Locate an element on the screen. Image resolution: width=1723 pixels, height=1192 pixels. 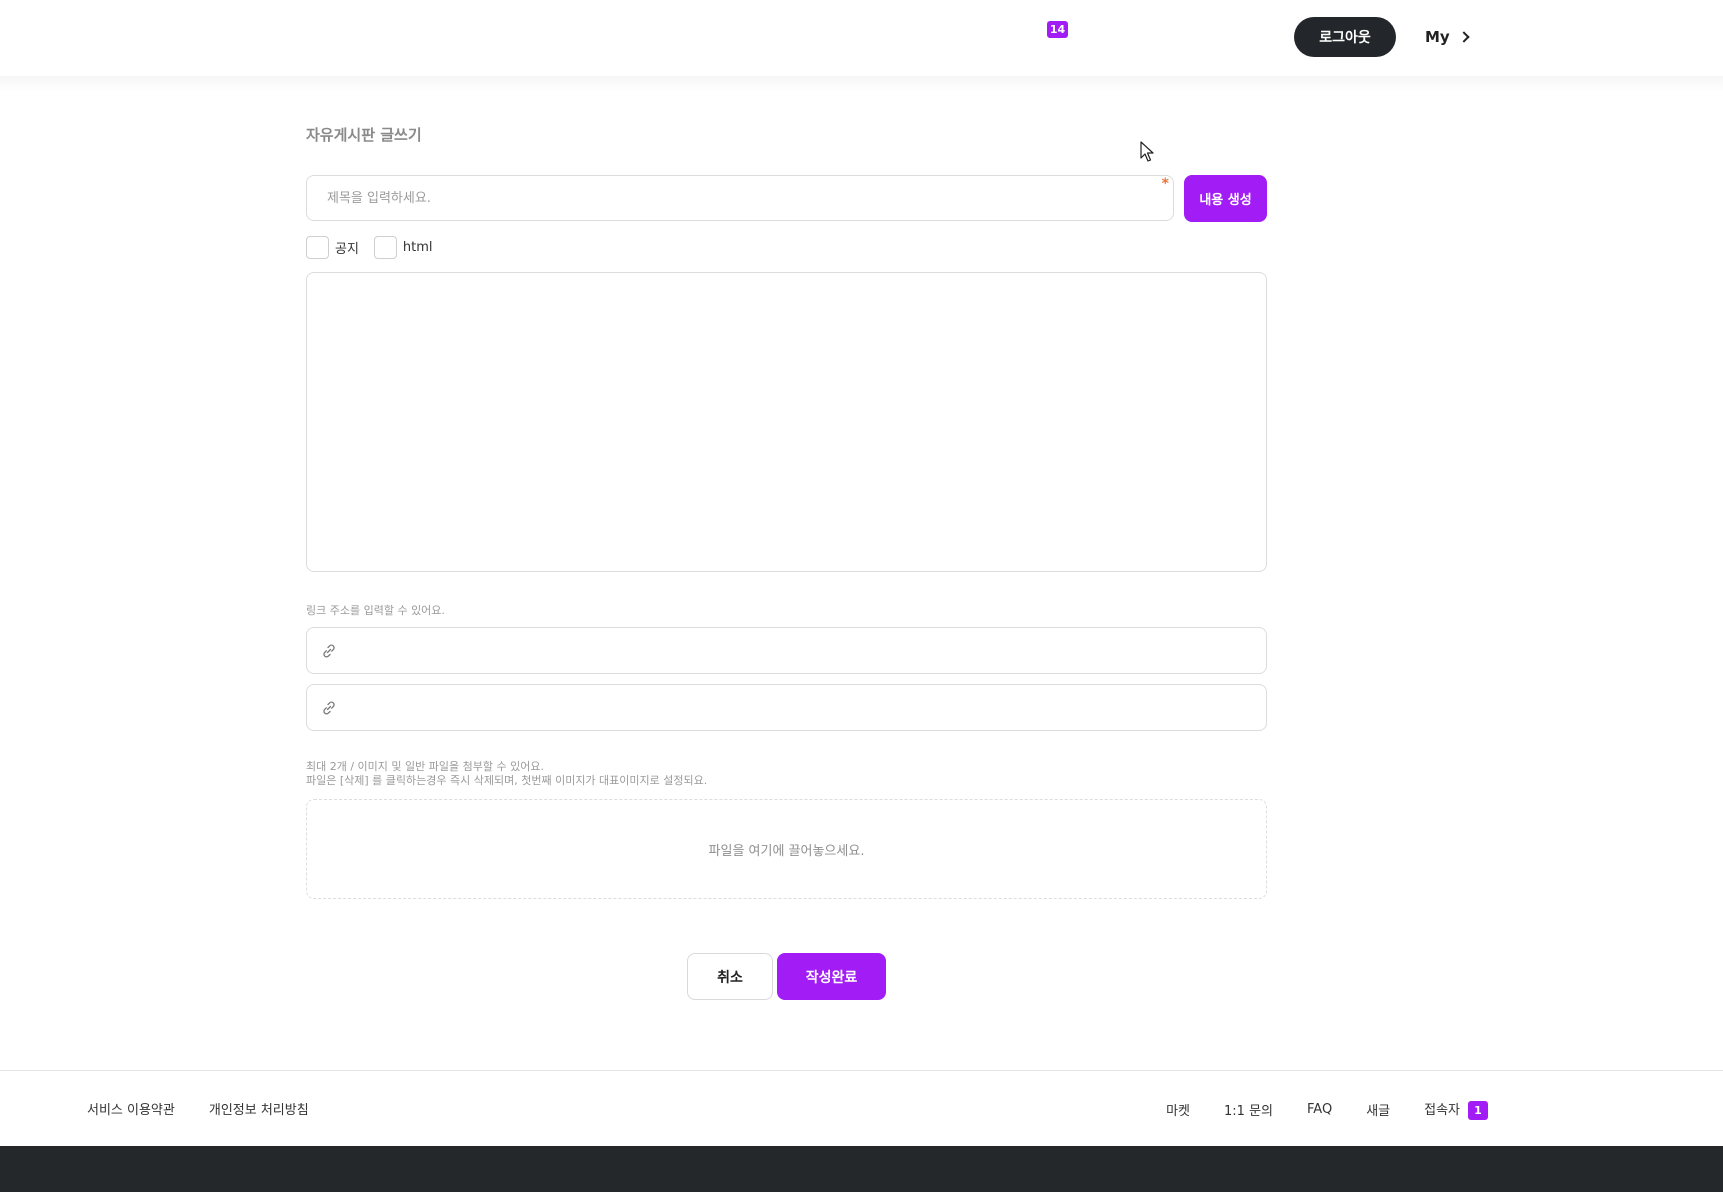
html-checkbox-box is located at coordinates (385, 247).